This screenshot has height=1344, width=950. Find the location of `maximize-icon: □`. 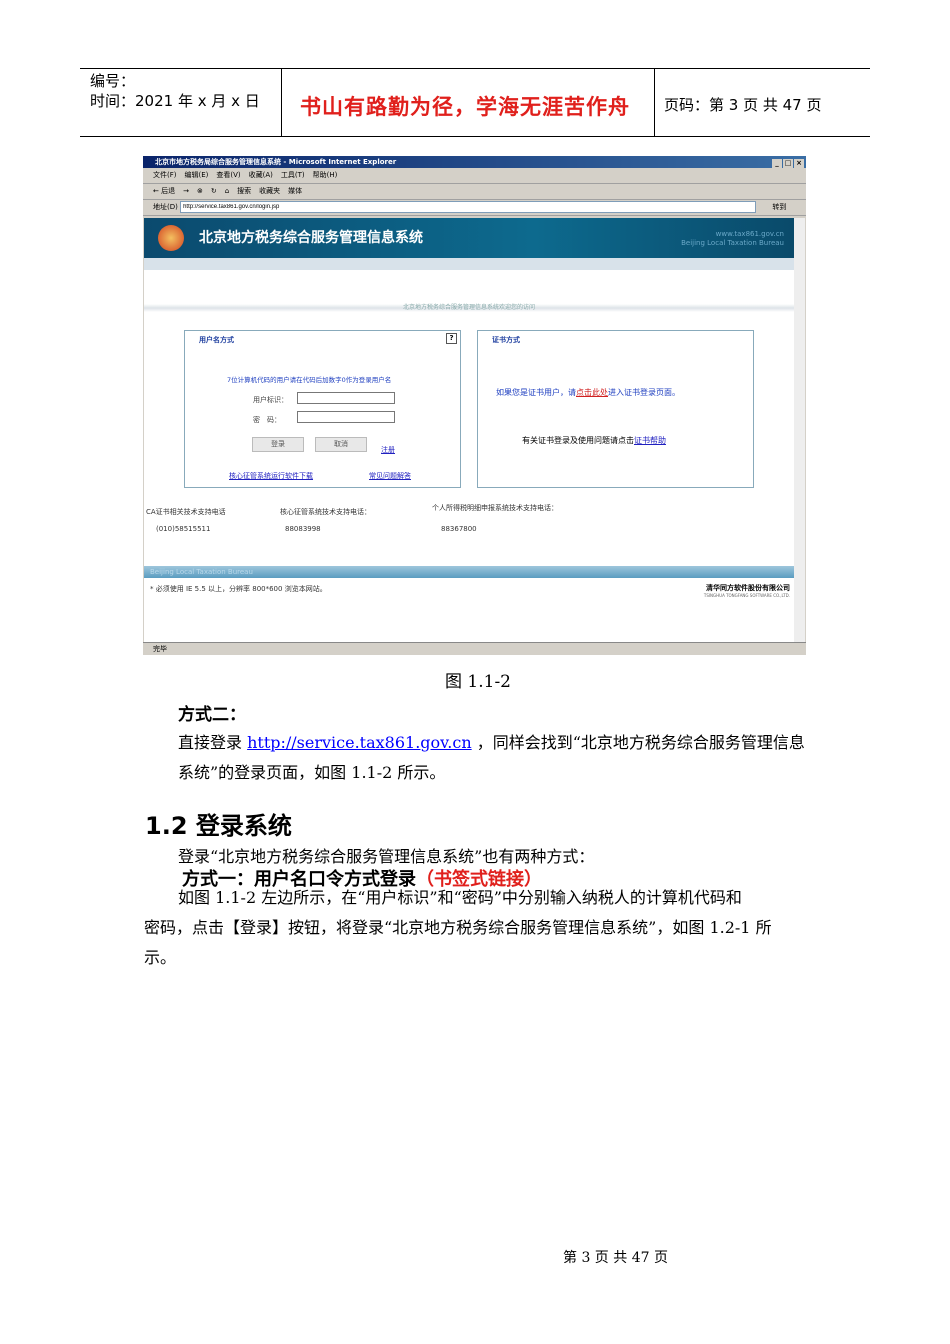

maximize-icon: □ is located at coordinates (788, 163).